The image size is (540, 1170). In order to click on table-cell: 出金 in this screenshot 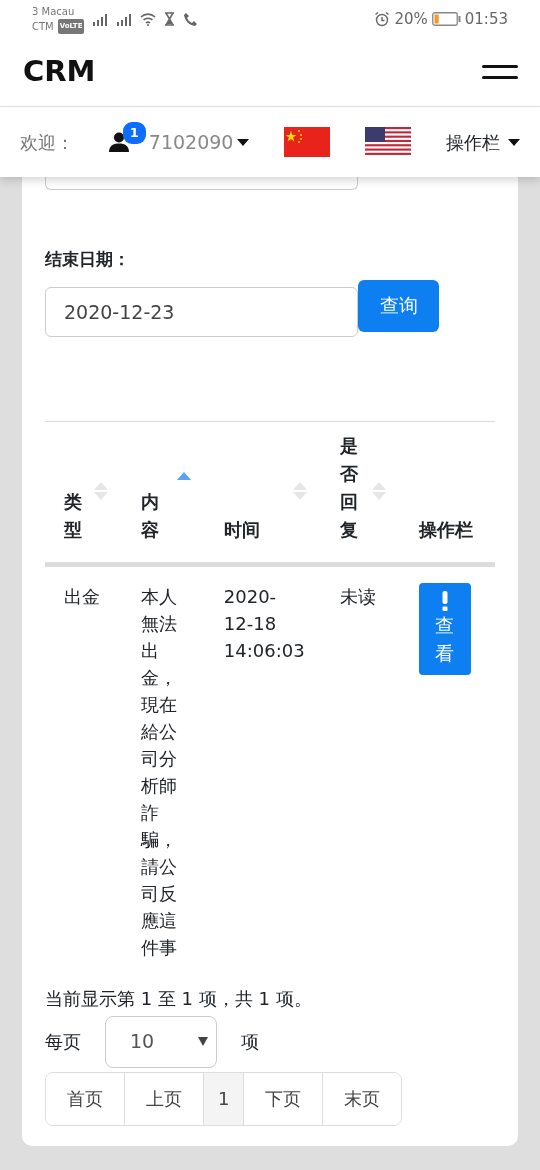, I will do `click(82, 596)`.